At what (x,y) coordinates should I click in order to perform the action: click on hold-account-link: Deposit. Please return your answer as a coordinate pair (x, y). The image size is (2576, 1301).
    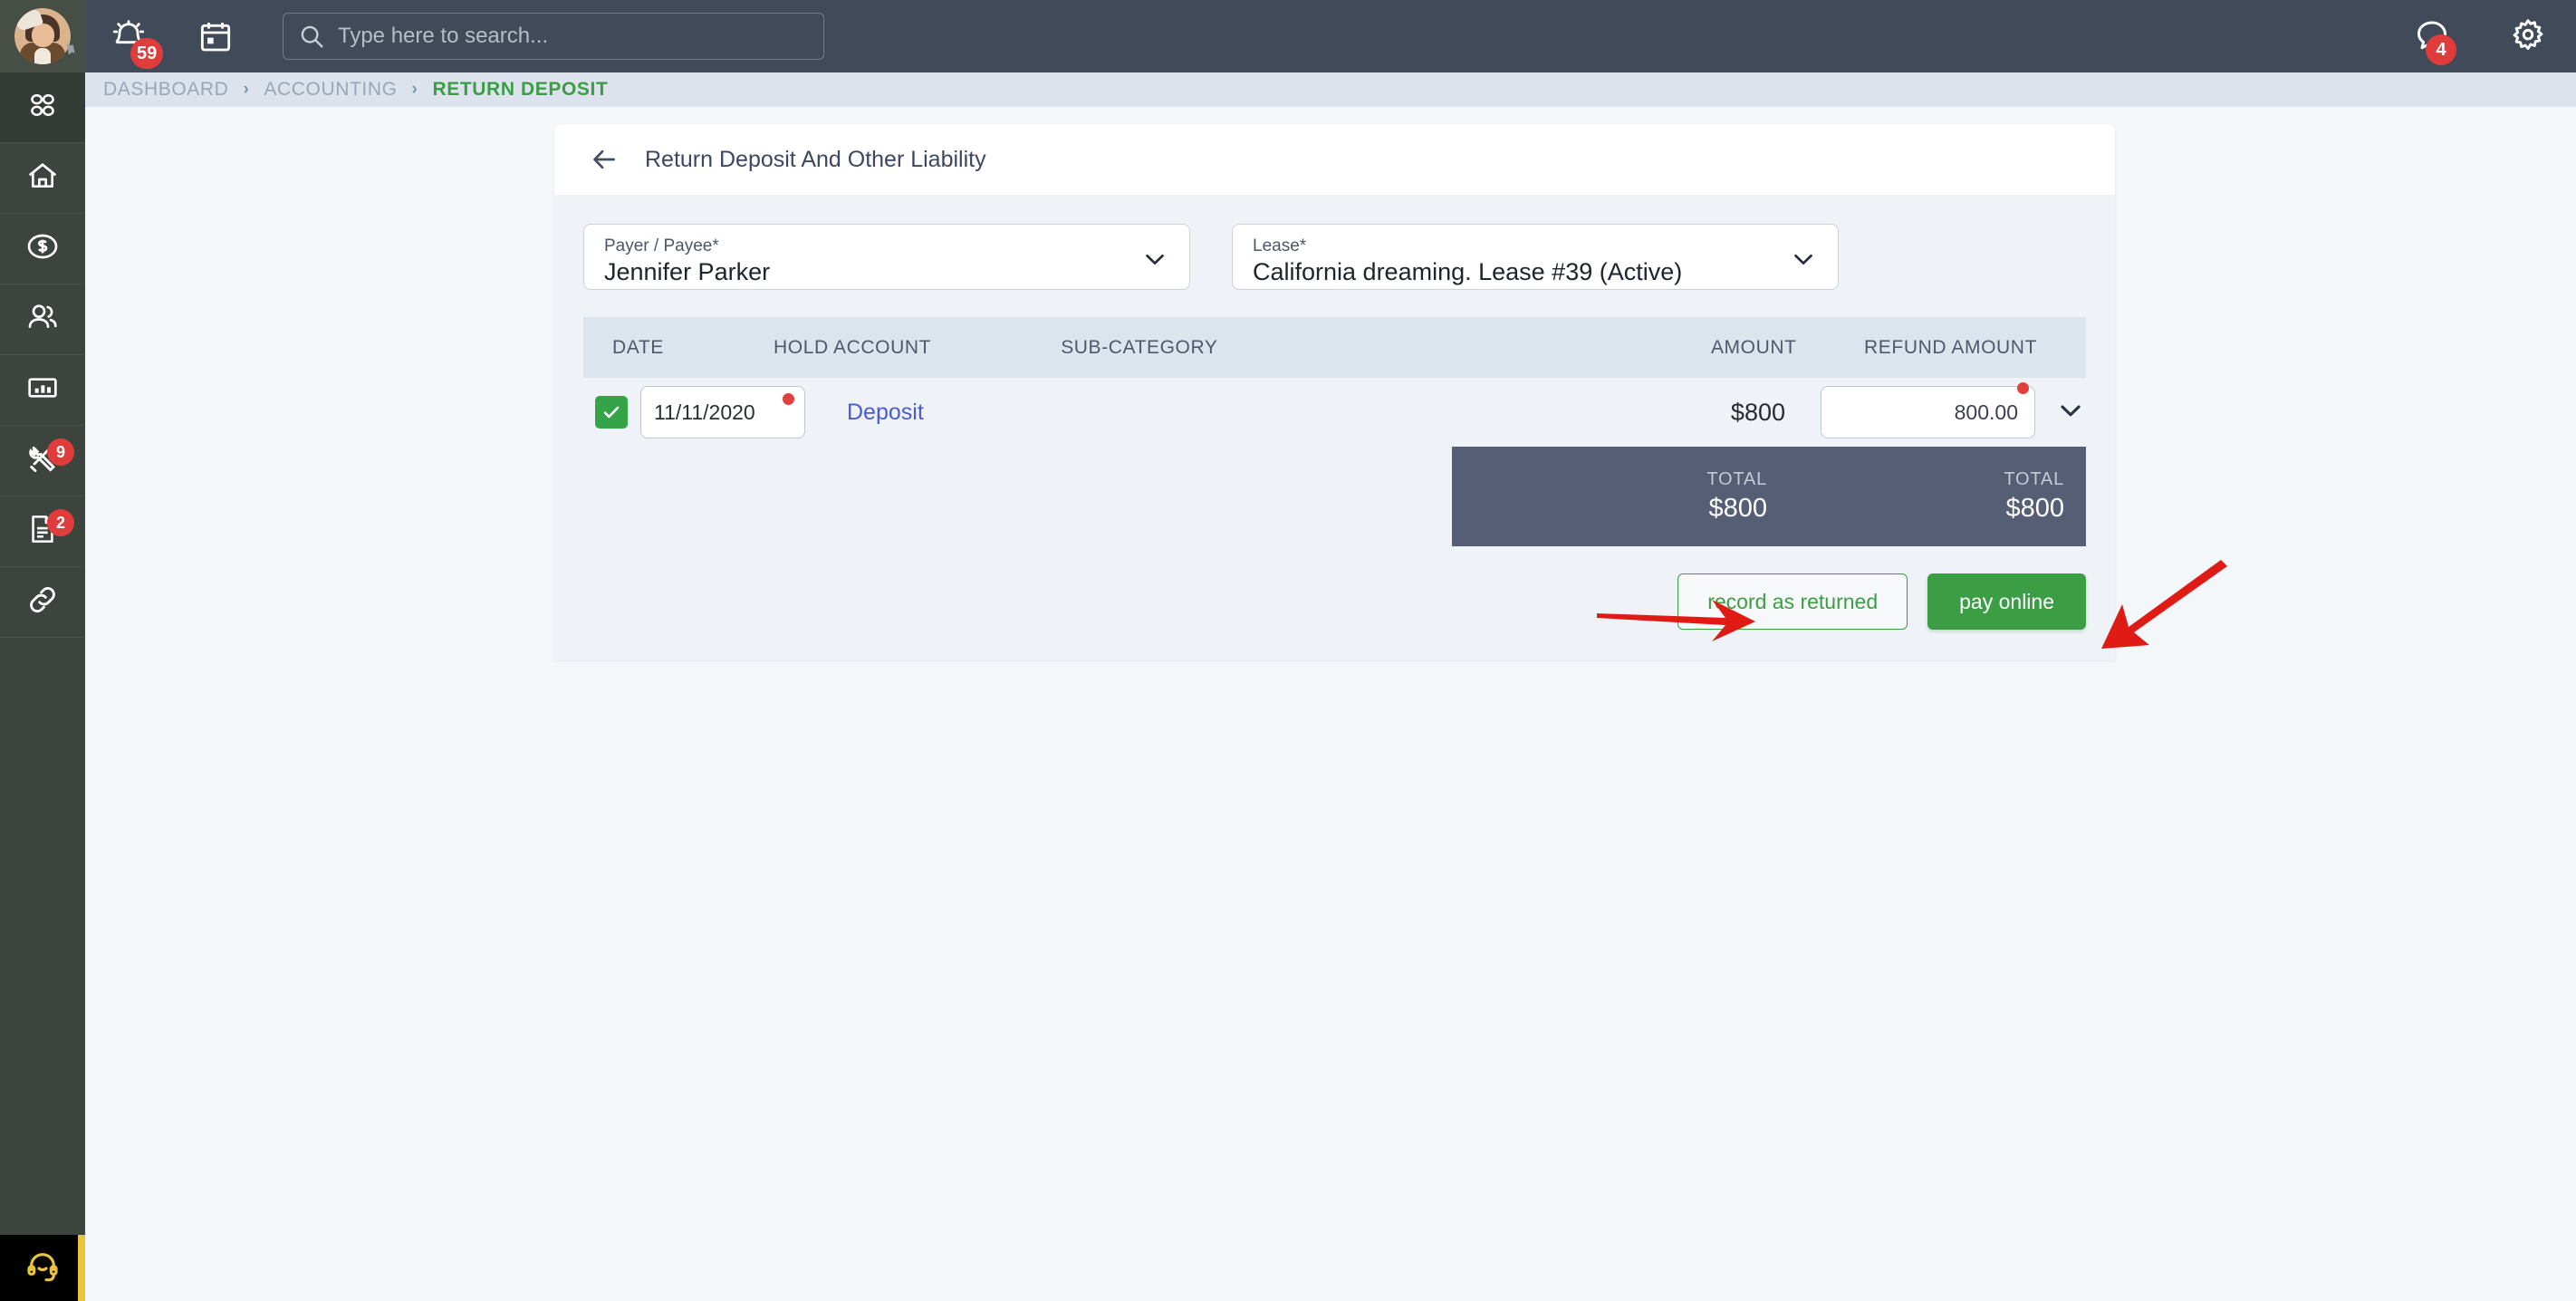
    Looking at the image, I should click on (984, 413).